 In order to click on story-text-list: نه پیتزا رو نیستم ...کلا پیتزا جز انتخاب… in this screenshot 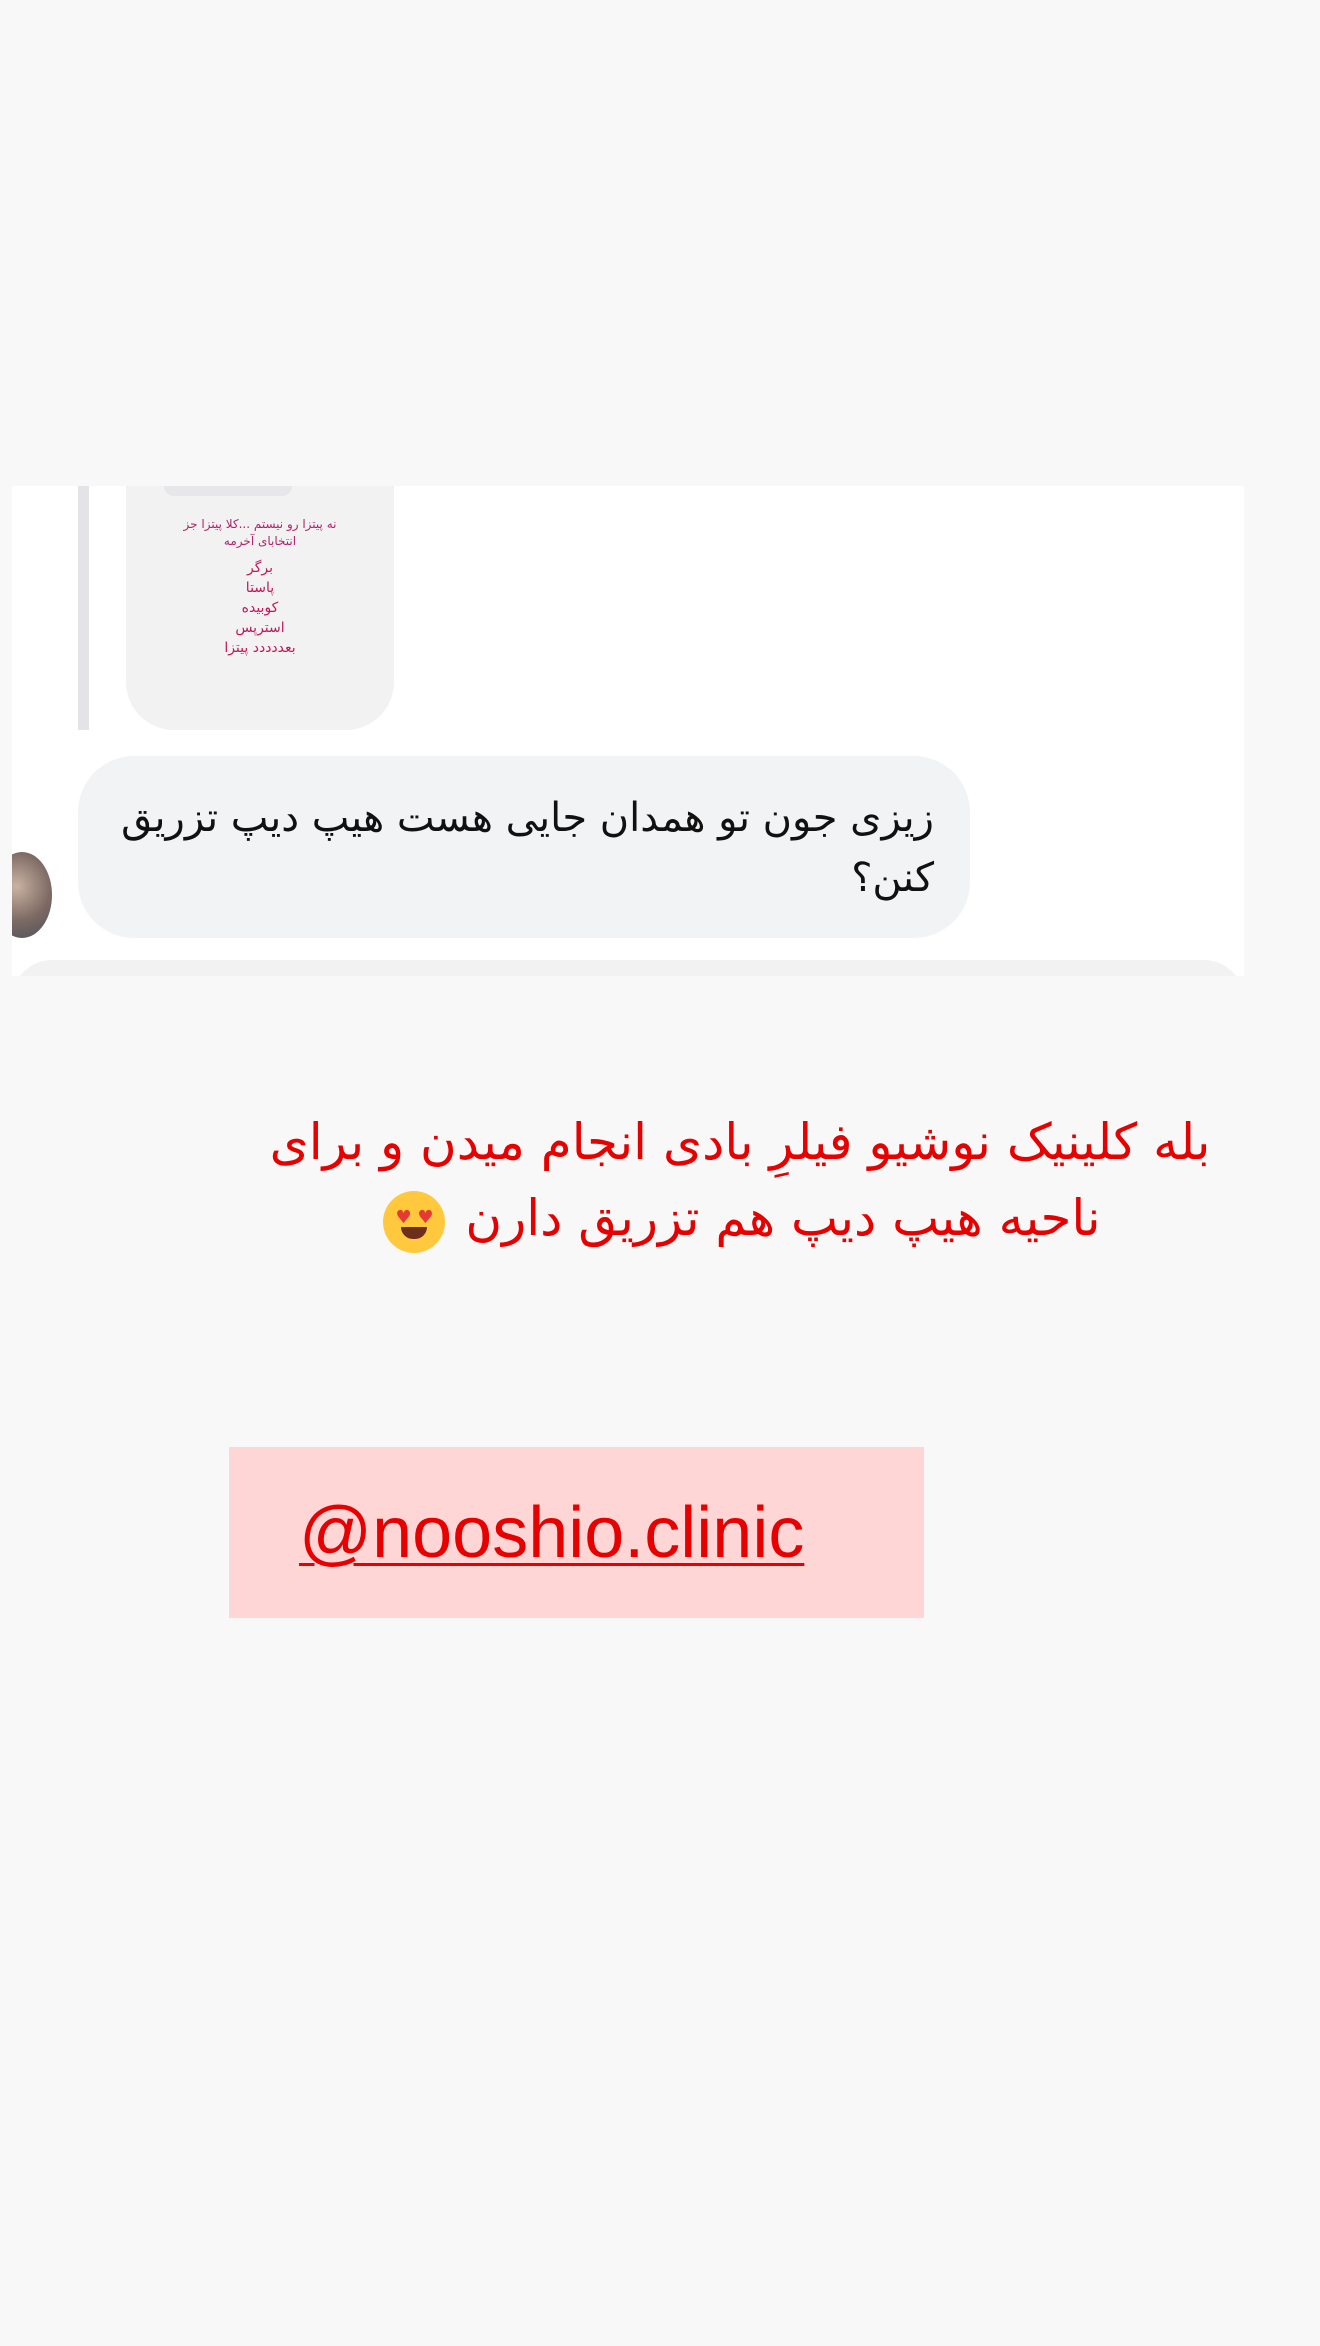, I will do `click(260, 587)`.